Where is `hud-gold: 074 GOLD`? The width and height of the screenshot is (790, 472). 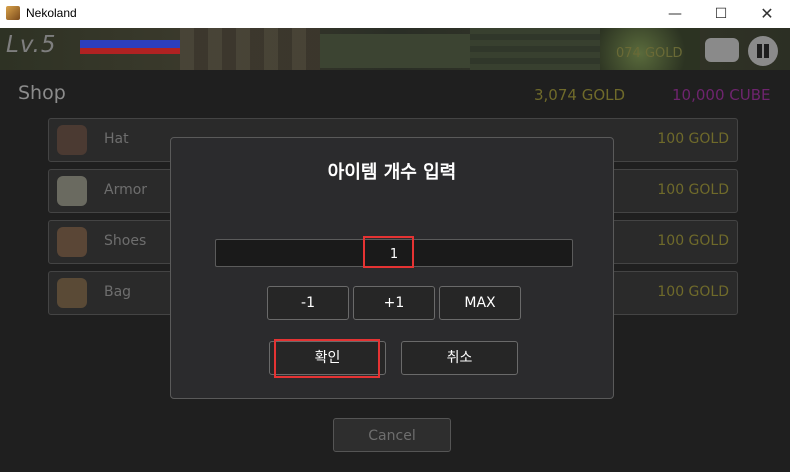
hud-gold: 074 GOLD is located at coordinates (649, 53).